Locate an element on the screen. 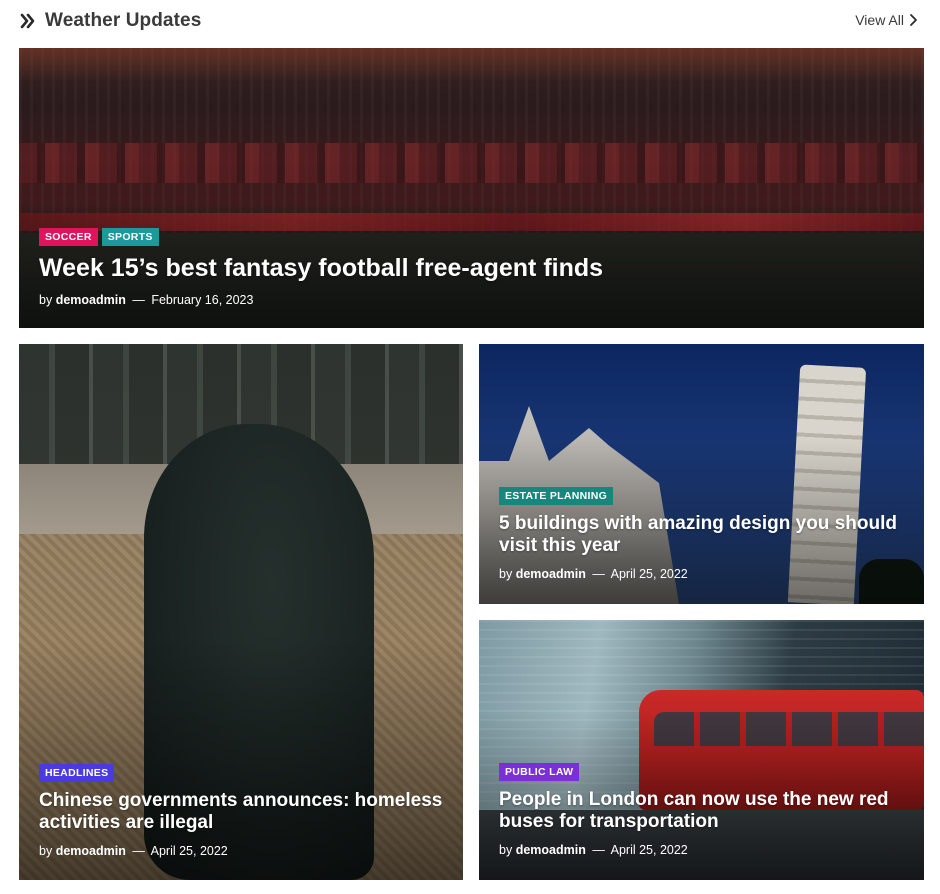  double-chevron-right-icon is located at coordinates (27, 21).